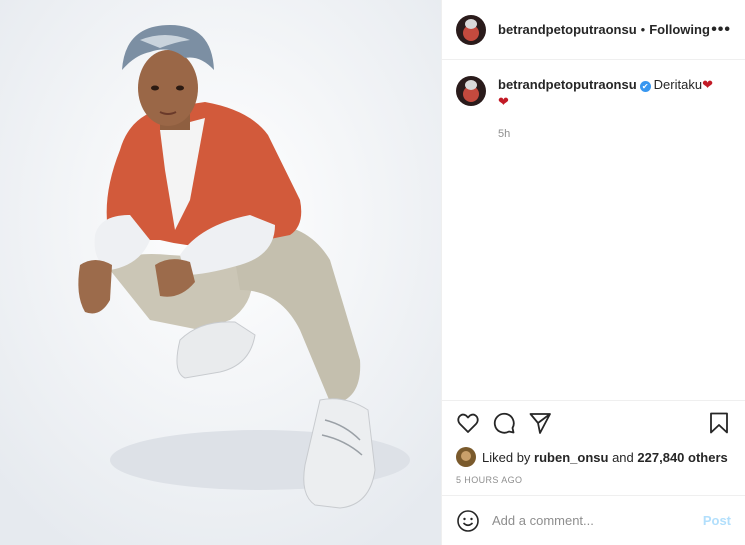  I want to click on caption-avatar, so click(471, 91).